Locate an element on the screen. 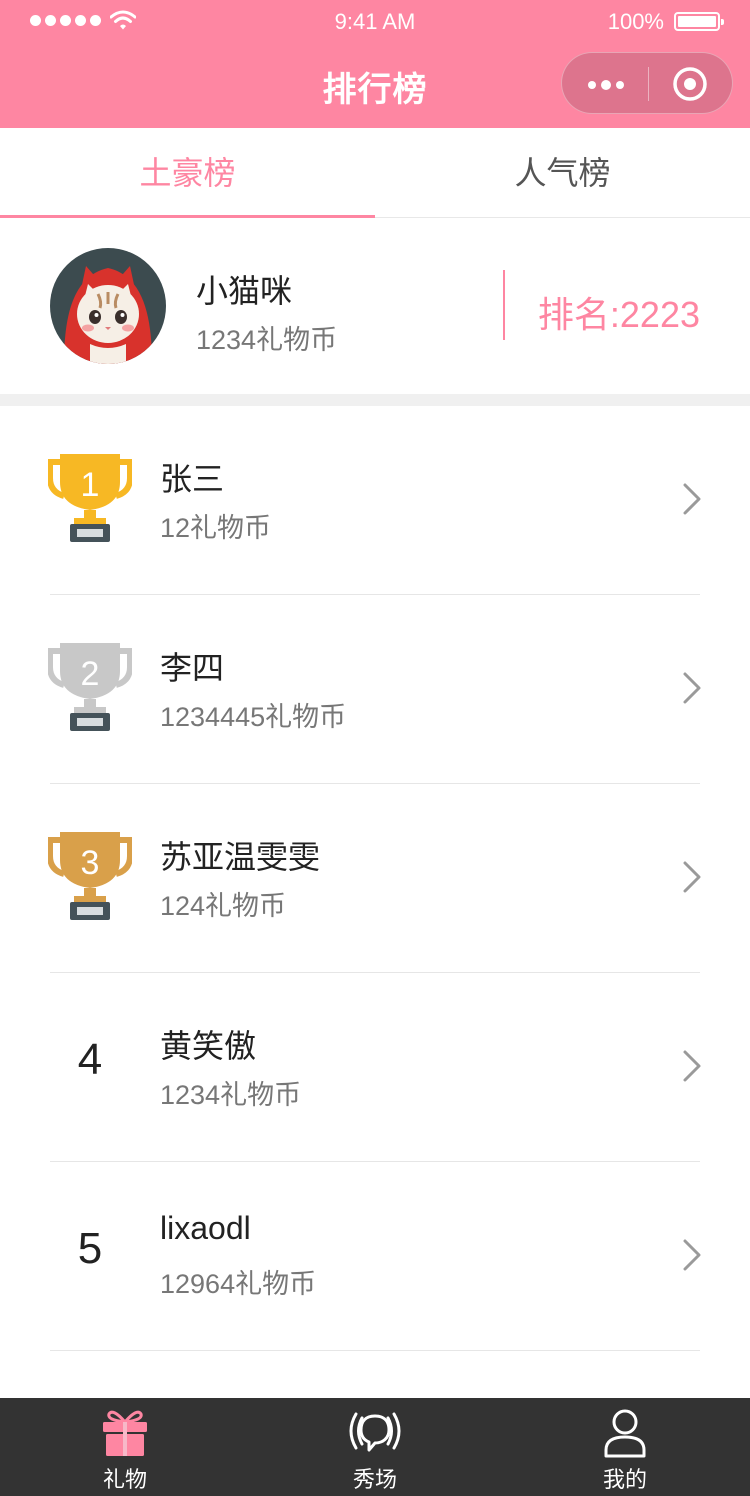 The width and height of the screenshot is (750, 1496). ranking-row: 4 黄笑傲 1234礼物币 is located at coordinates (375, 1067).